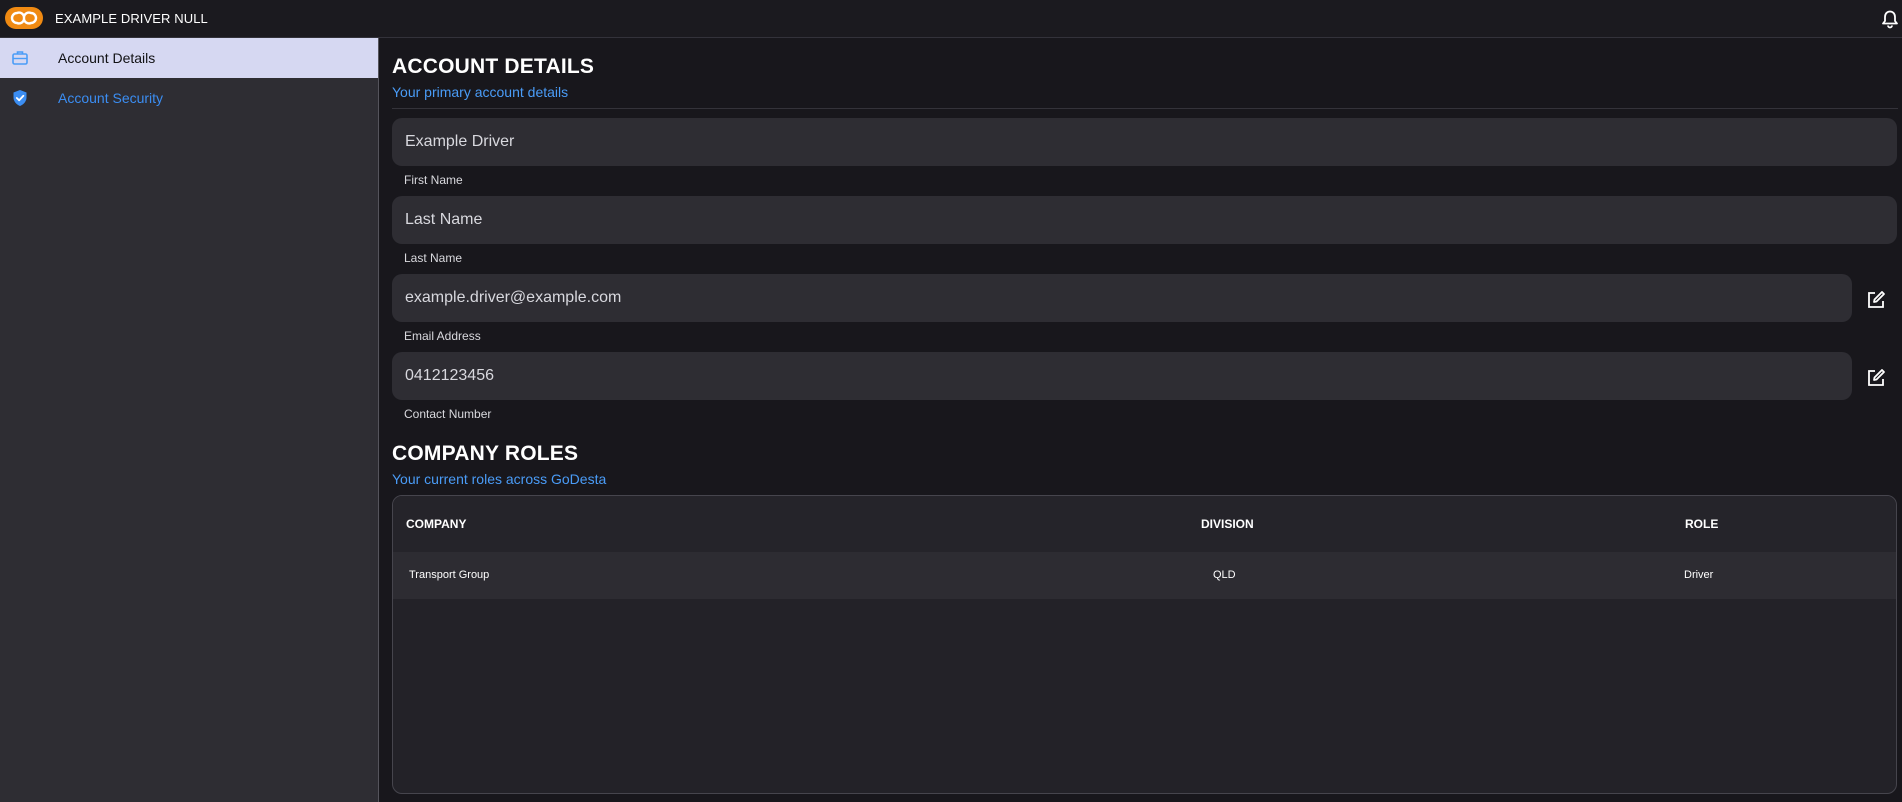  Describe the element at coordinates (1144, 220) in the screenshot. I see `last-name-field: Last Name` at that location.